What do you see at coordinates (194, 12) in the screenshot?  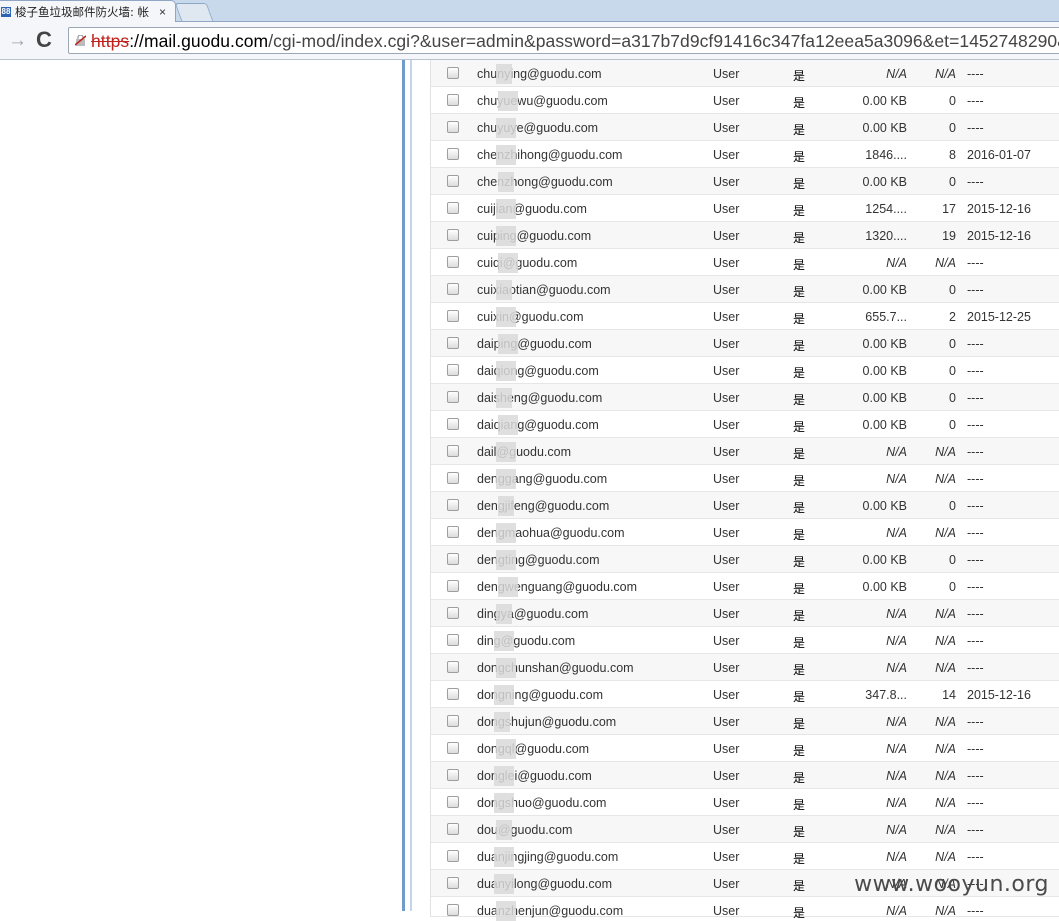 I see `new-tab-button` at bounding box center [194, 12].